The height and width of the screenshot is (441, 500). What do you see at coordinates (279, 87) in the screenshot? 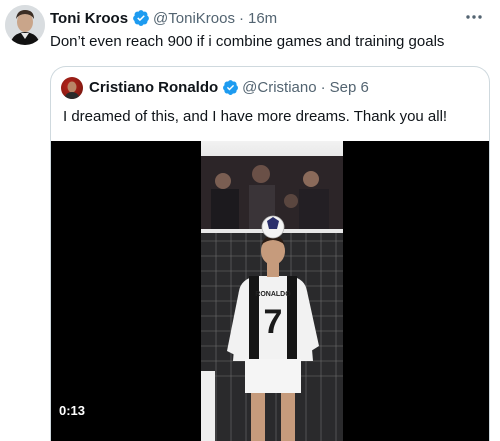
I see `quoted-author-handle: @Cristiano` at bounding box center [279, 87].